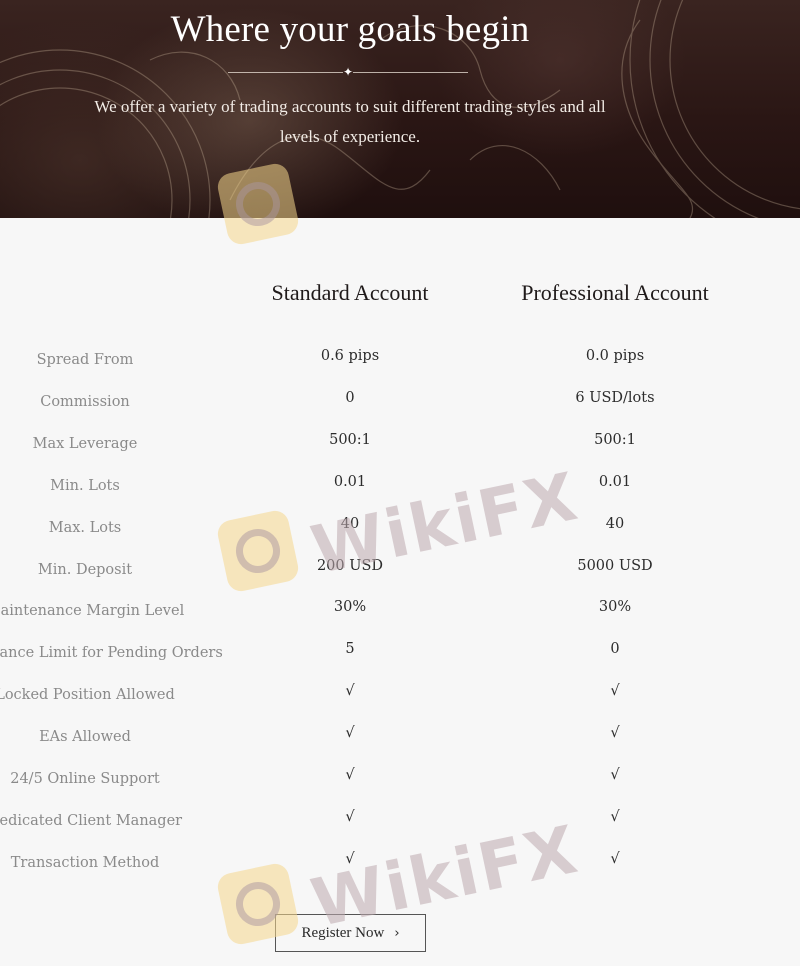 Image resolution: width=800 pixels, height=966 pixels. I want to click on row-label: Spread From, so click(85, 360).